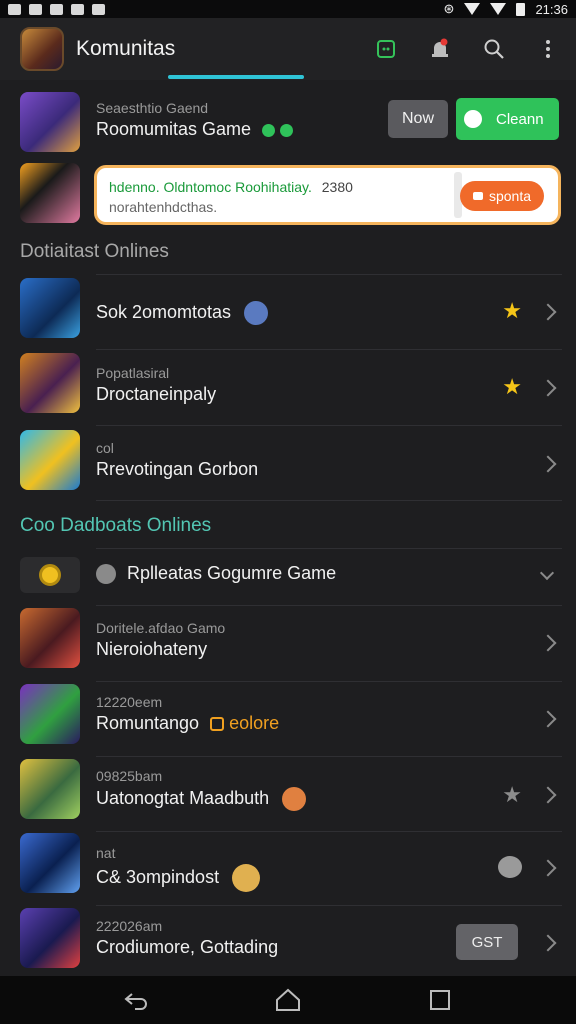  Describe the element at coordinates (106, 853) in the screenshot. I see `list-item-subtitle: nat` at that location.